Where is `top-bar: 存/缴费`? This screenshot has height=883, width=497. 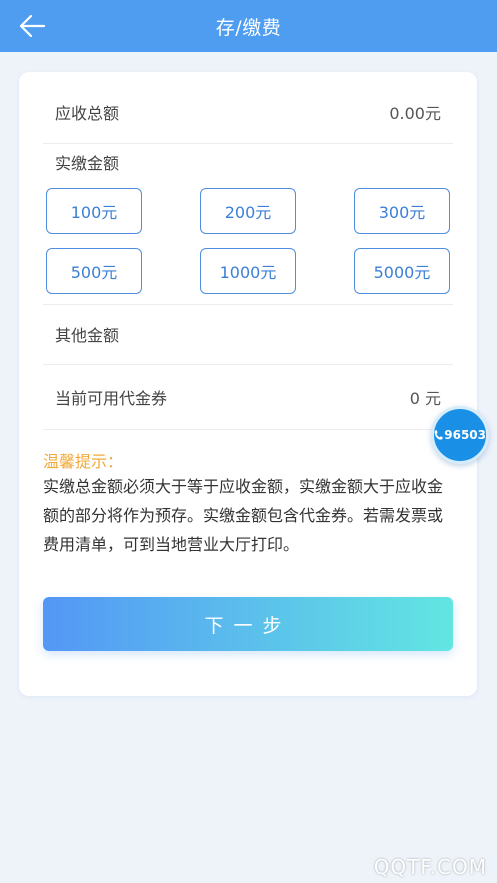
top-bar: 存/缴费 is located at coordinates (248, 26).